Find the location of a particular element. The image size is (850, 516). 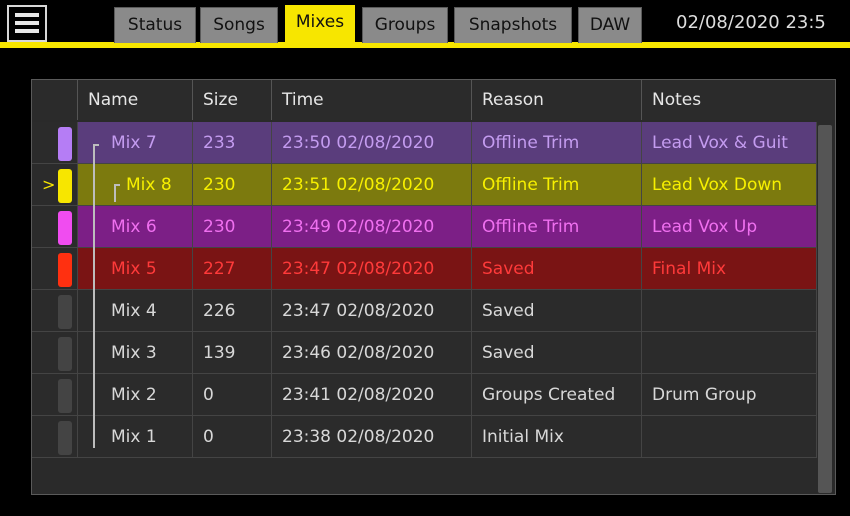

vertical-scrollbar is located at coordinates (825, 309).